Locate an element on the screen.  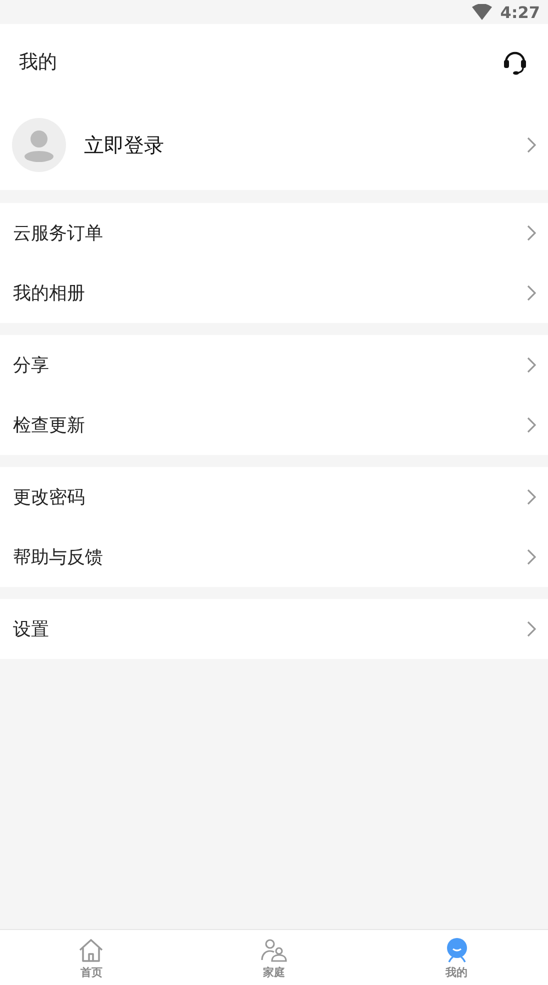
menu-item: 更改密码 is located at coordinates (274, 497).